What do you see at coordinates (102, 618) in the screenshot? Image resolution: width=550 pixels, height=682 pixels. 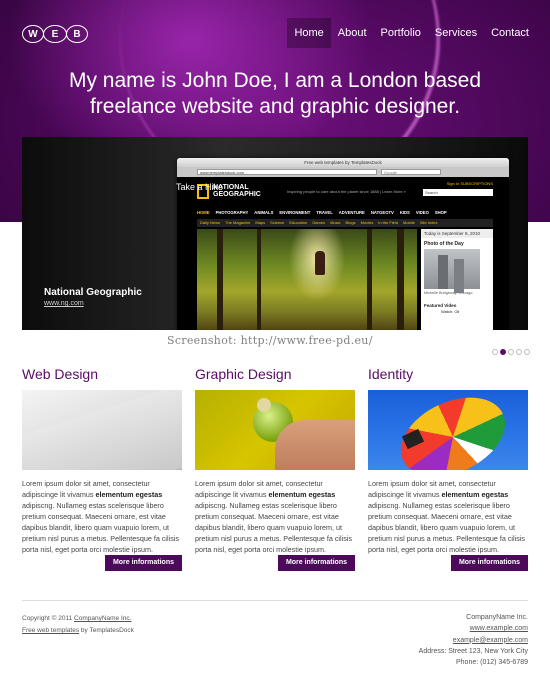 I see `company-link: CompanyName Inc.` at bounding box center [102, 618].